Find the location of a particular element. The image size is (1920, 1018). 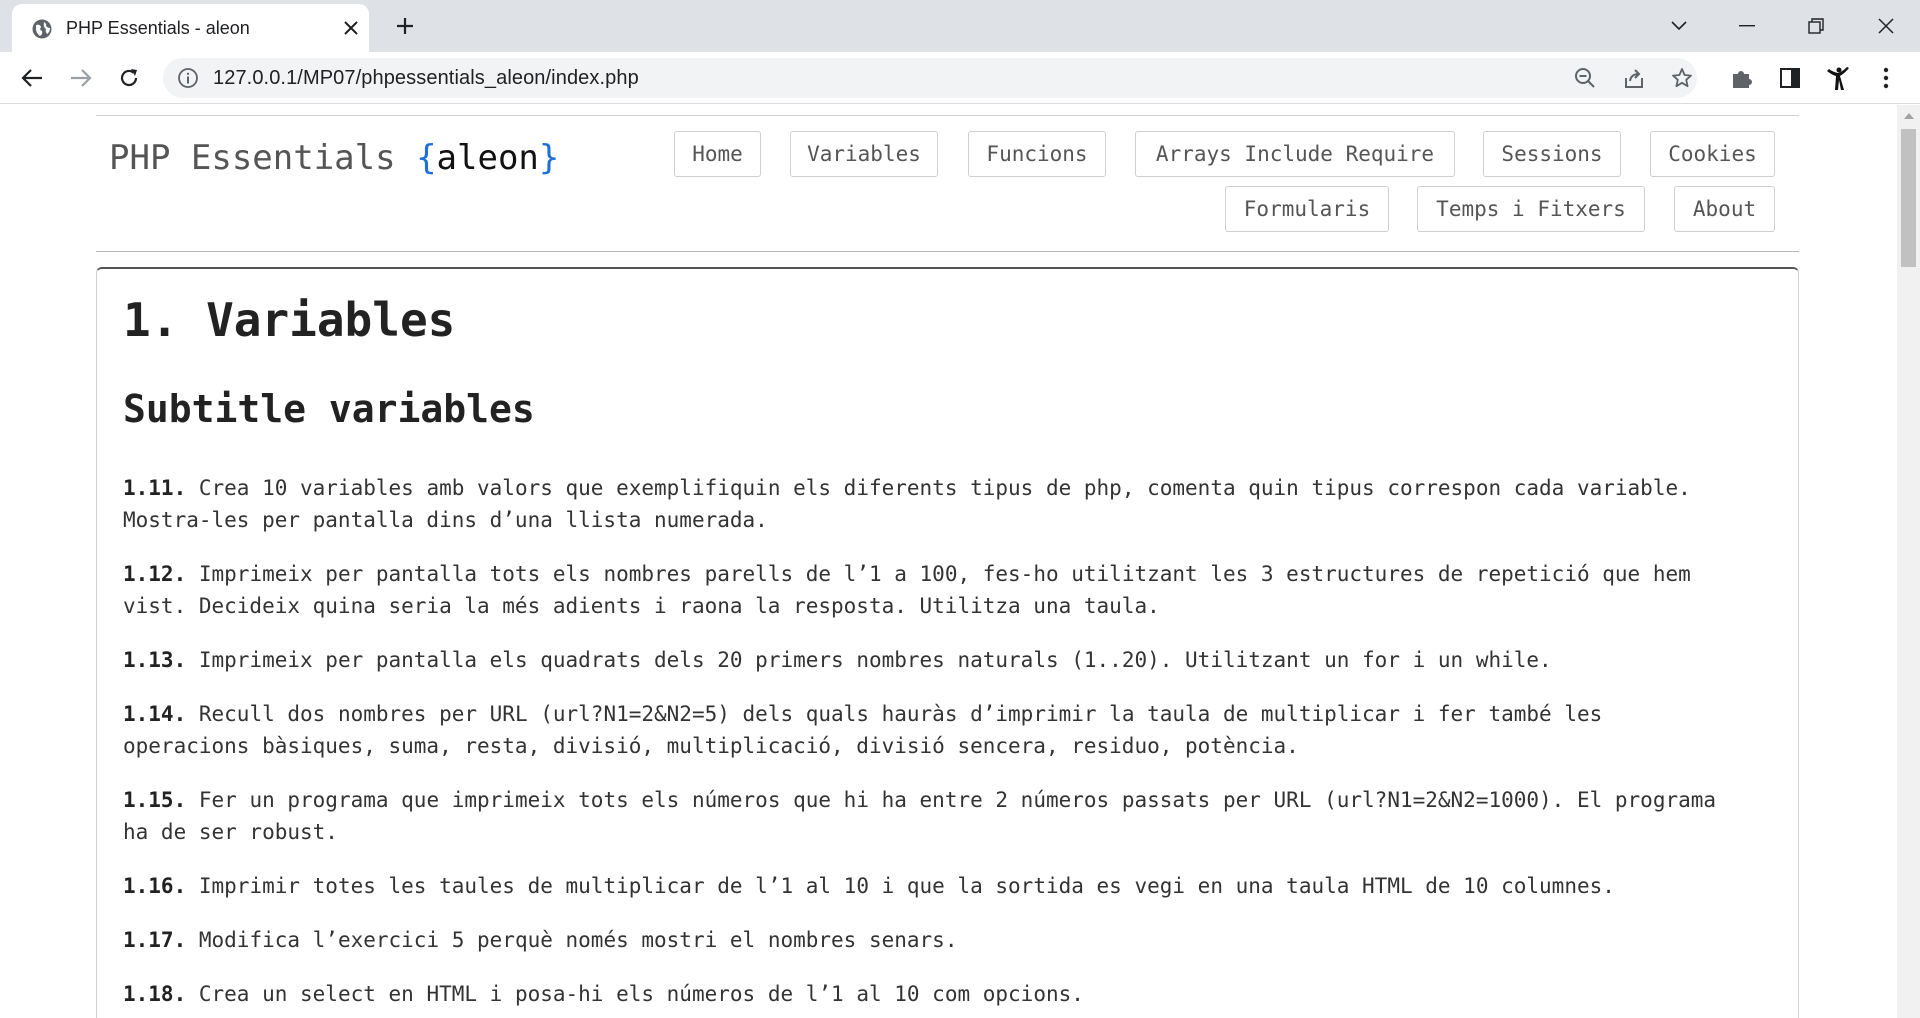

brace-close: } is located at coordinates (549, 158).